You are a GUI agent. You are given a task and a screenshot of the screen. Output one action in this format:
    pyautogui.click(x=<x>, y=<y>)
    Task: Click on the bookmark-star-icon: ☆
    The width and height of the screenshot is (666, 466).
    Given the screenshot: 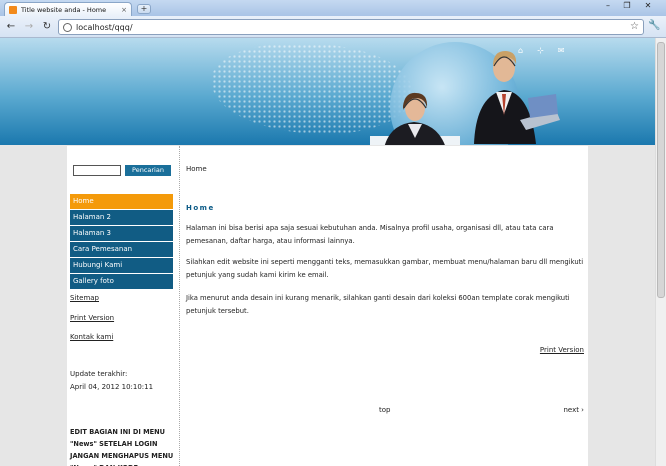 What is the action you would take?
    pyautogui.click(x=634, y=26)
    